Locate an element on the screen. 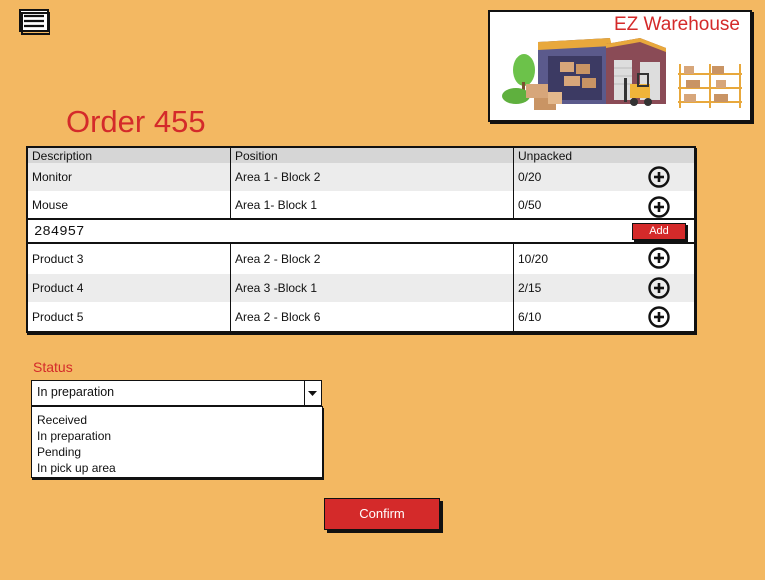 This screenshot has height=580, width=765. brand-name: EZ Warehouse is located at coordinates (676, 24).